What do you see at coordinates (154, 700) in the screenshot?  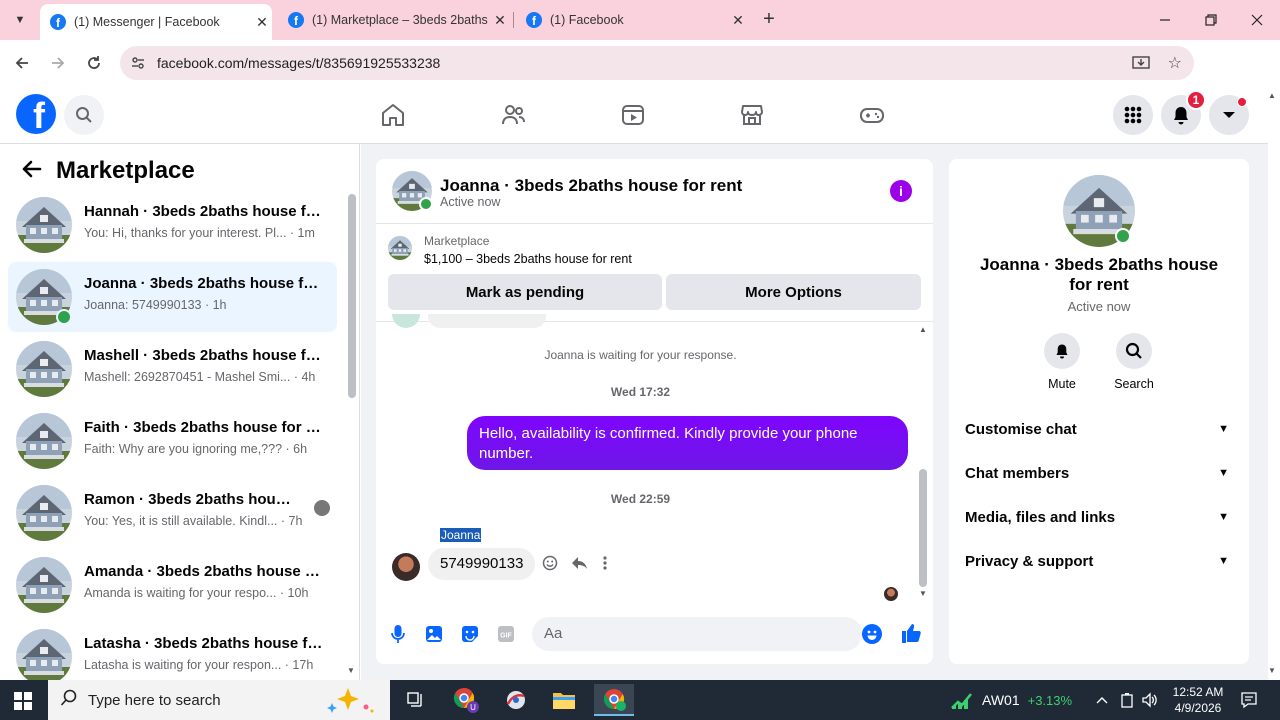 I see `taskbar-search-placeholder: Type here to search` at bounding box center [154, 700].